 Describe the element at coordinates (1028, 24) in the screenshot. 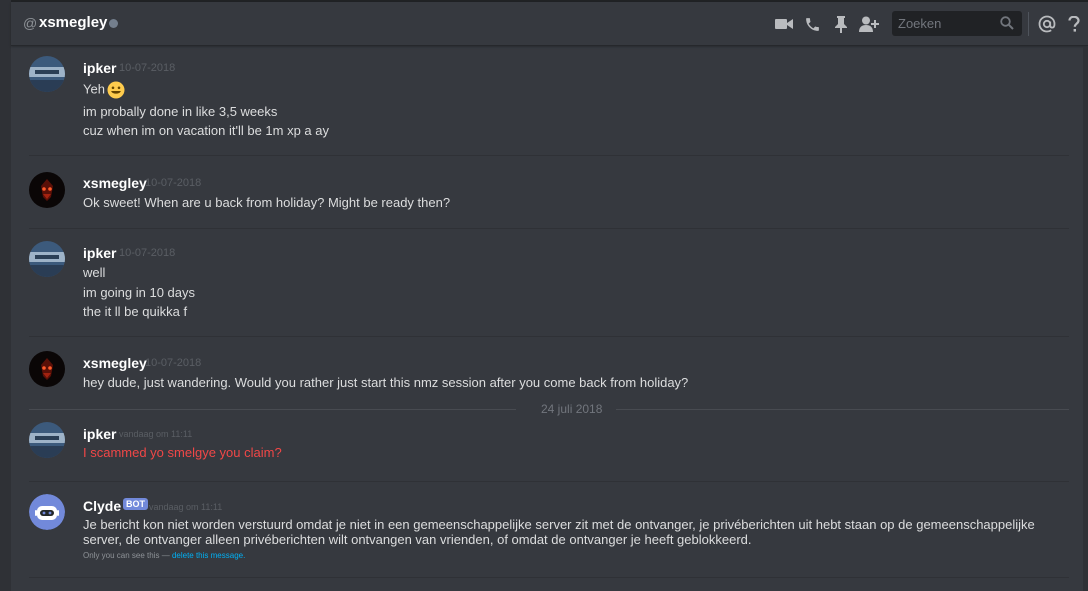

I see `header-divider` at that location.